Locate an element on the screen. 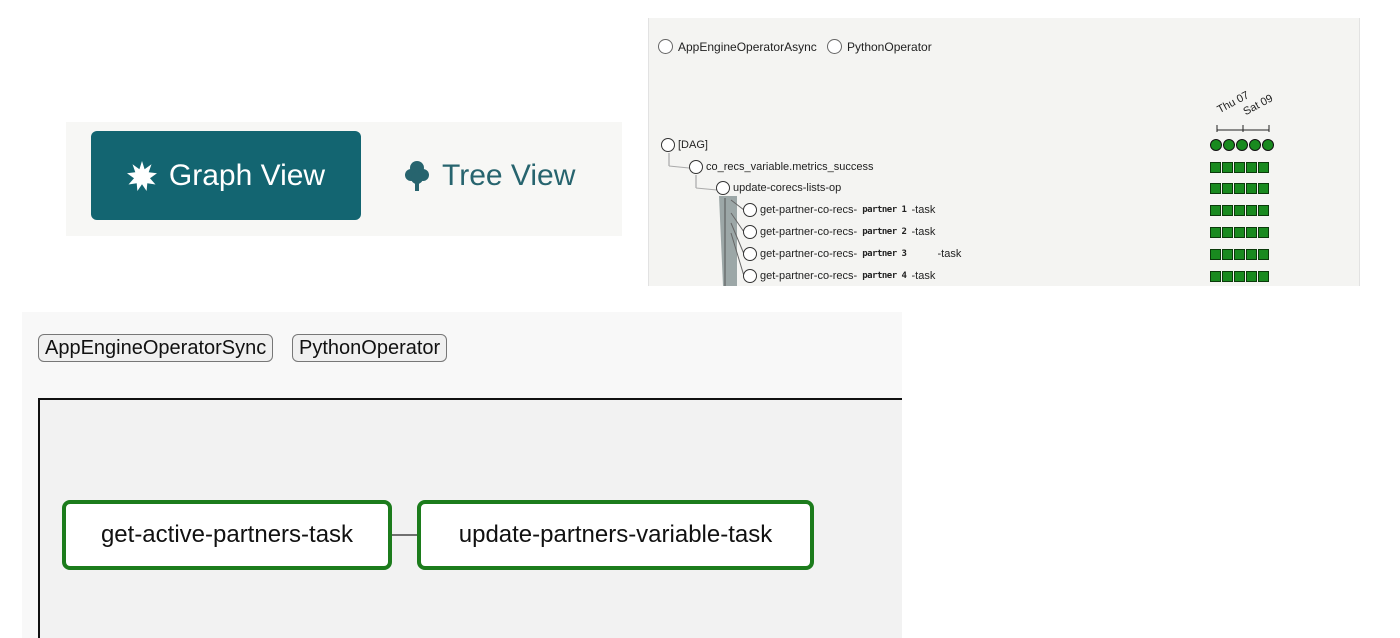 The height and width of the screenshot is (638, 1400). task-node: update-partners-variable-task is located at coordinates (615, 535).